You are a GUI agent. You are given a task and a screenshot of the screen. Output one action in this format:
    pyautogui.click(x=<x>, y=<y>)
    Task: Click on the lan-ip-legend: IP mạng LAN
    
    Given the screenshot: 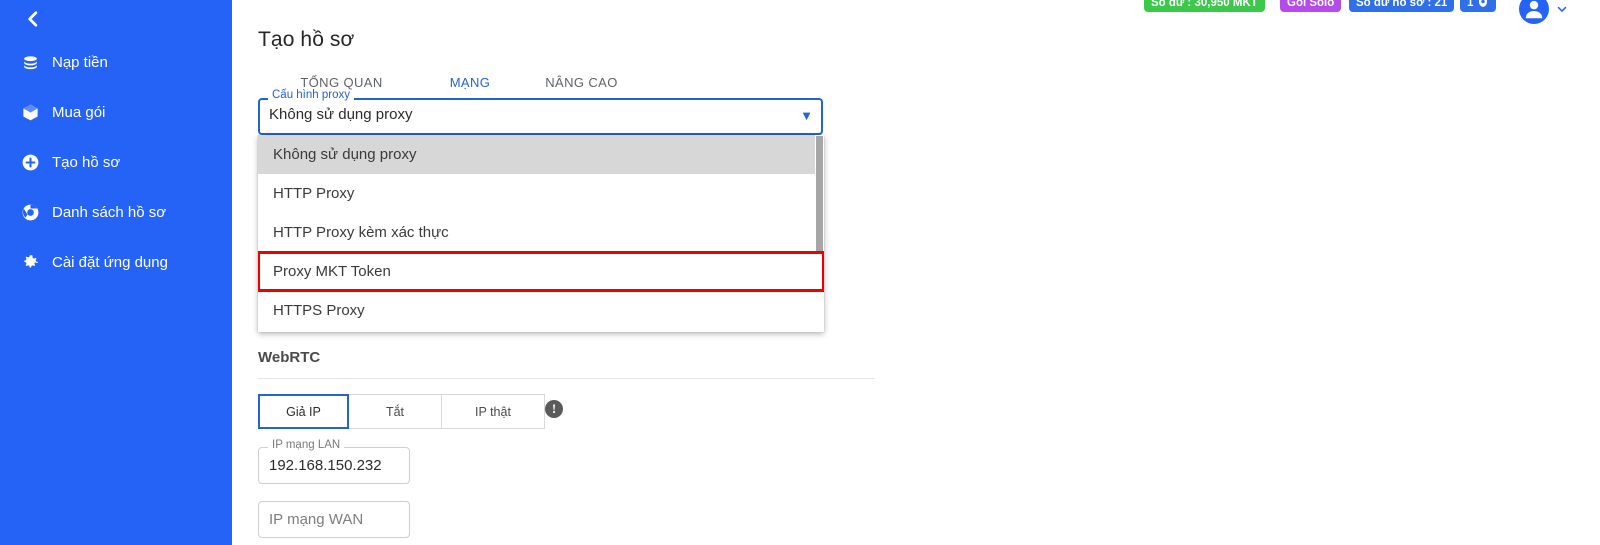 What is the action you would take?
    pyautogui.click(x=306, y=445)
    